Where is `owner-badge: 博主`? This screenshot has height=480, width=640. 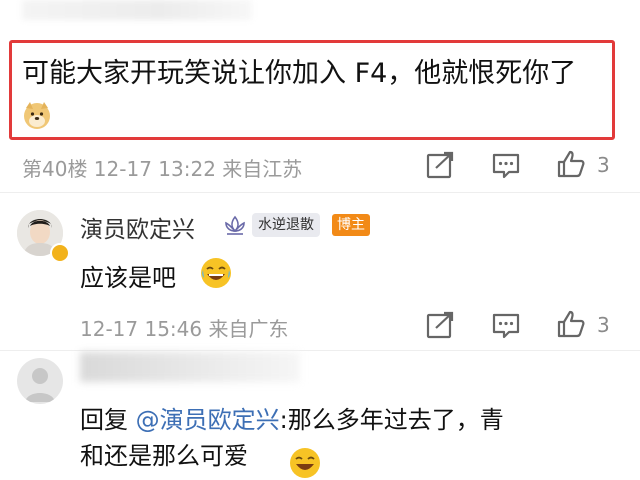 owner-badge: 博主 is located at coordinates (351, 225).